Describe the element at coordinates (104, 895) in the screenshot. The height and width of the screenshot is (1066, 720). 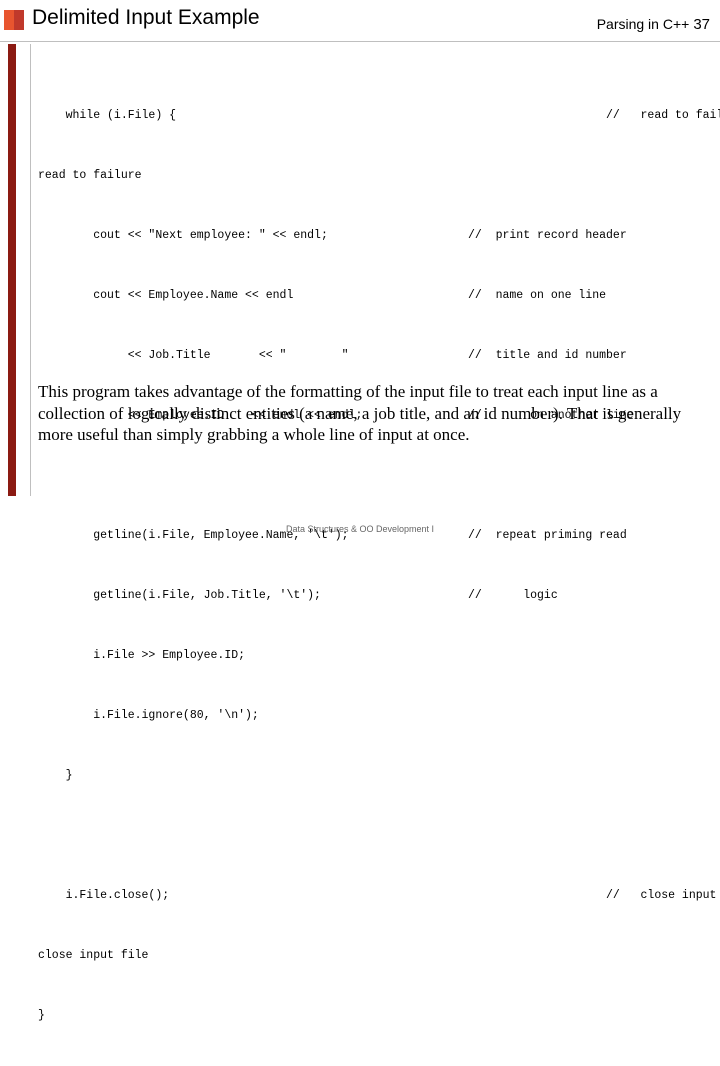
I see `code-line-text: i.File.close();` at that location.